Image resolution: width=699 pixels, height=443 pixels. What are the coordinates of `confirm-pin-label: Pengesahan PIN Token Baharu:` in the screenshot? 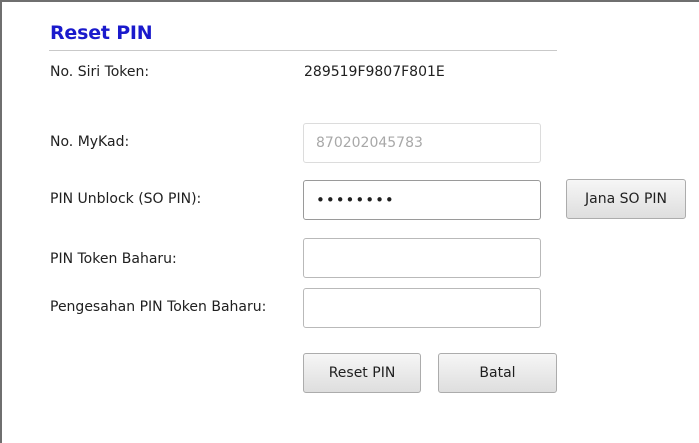 It's located at (158, 307).